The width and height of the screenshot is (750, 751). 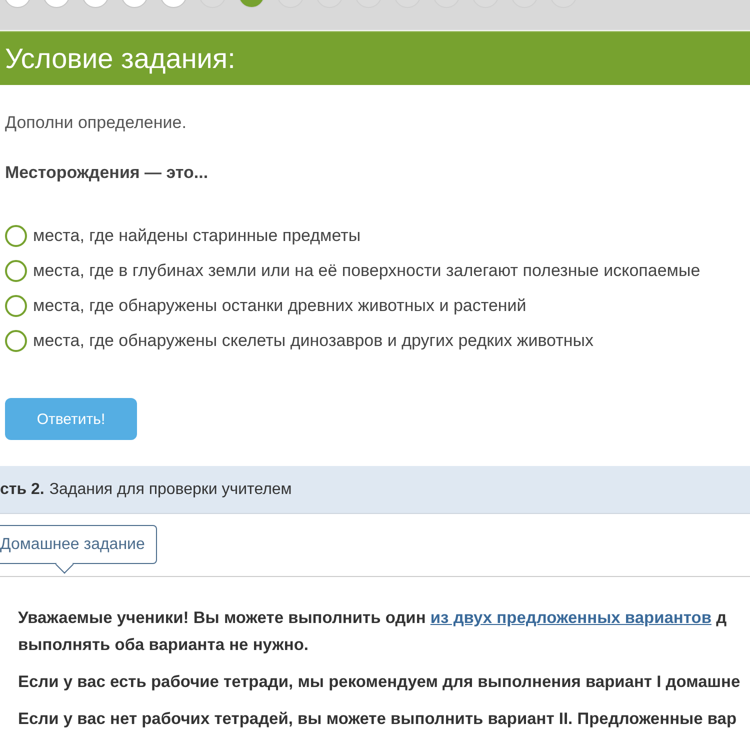 What do you see at coordinates (373, 632) in the screenshot?
I see `notice-paragraph: Уважаемые ученики! Вы можете выполнить один из двух предложенных вариантов д выполнять оба варианта не нужно.` at bounding box center [373, 632].